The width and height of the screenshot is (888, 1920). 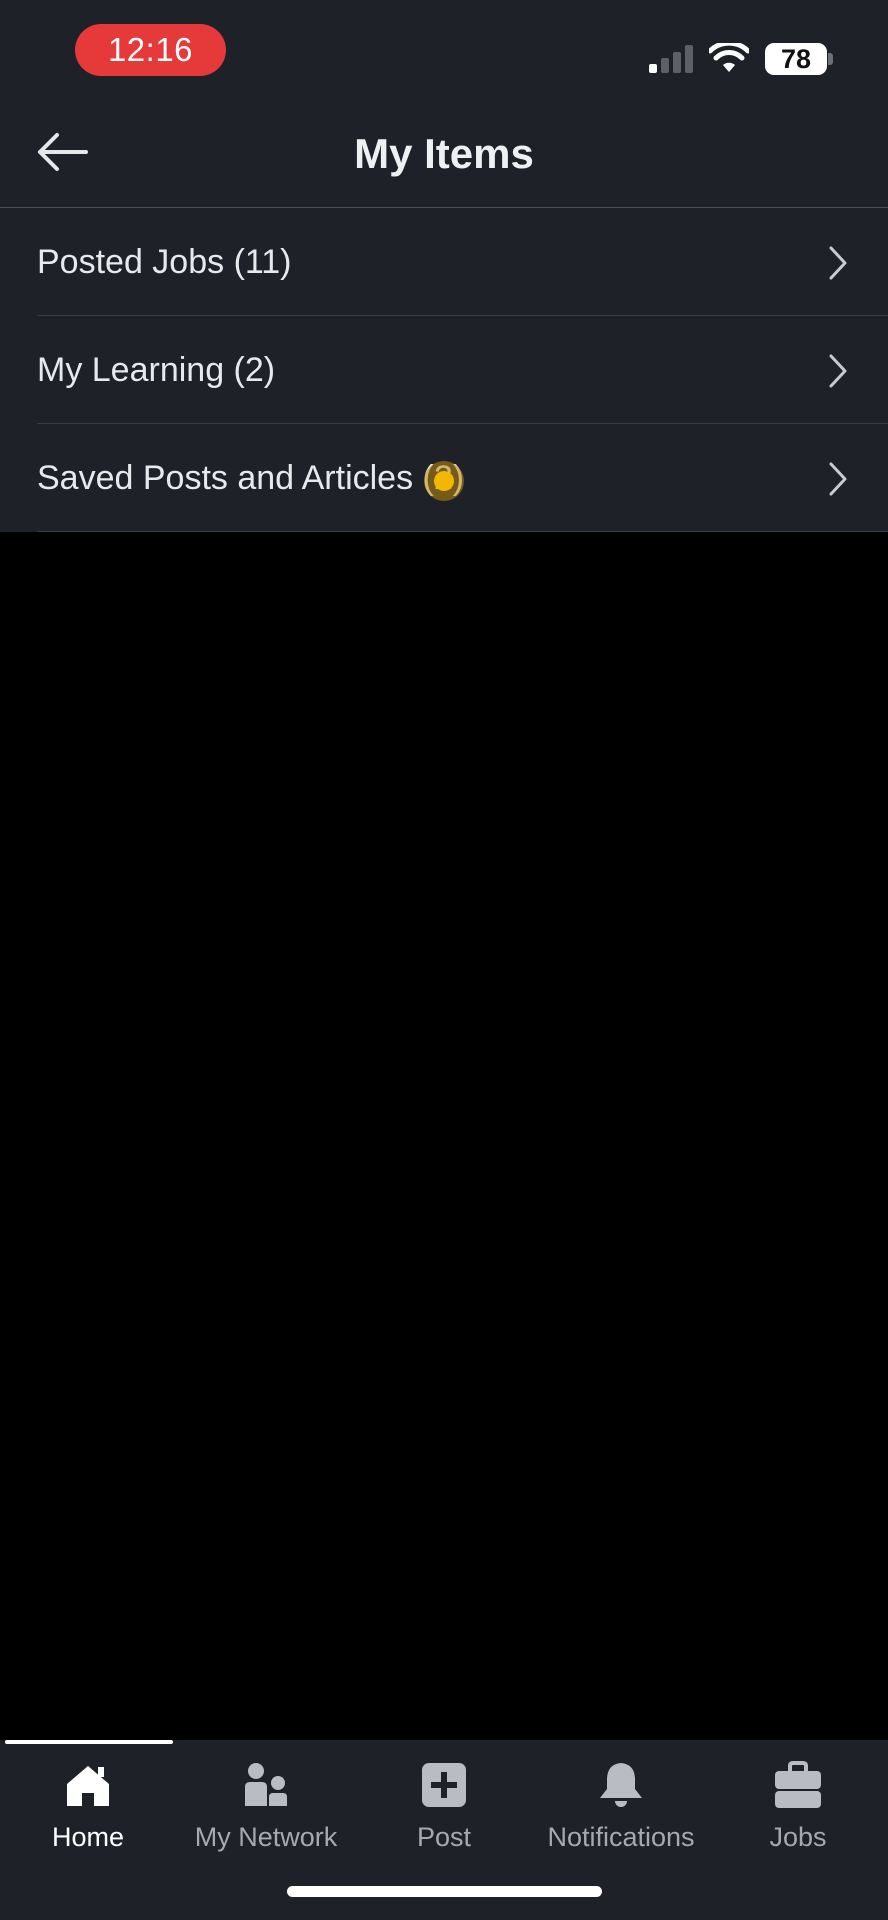 What do you see at coordinates (444, 1785) in the screenshot?
I see `plus-square-icon` at bounding box center [444, 1785].